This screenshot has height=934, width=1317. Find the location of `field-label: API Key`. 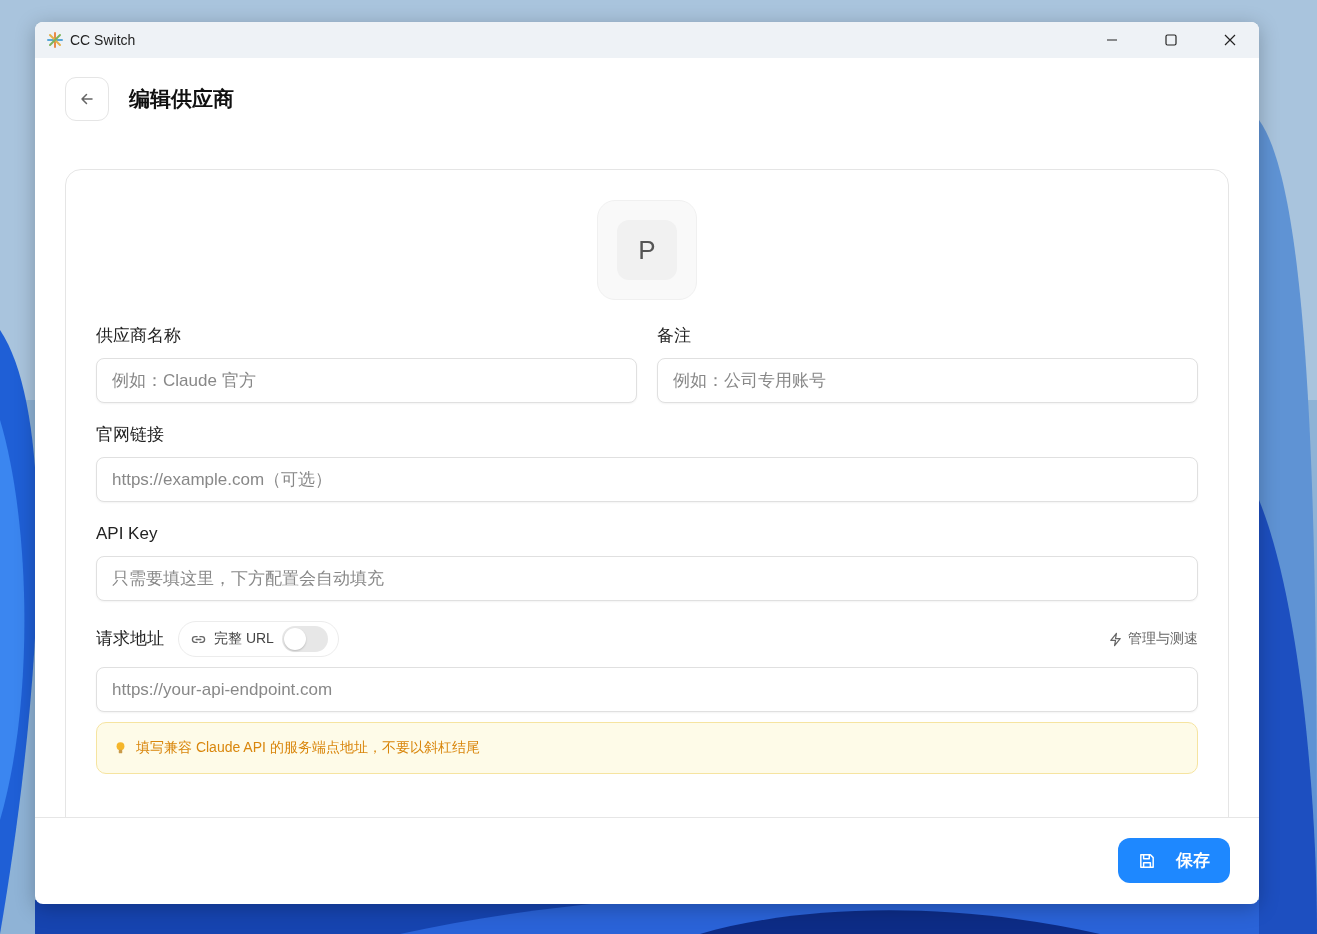

field-label: API Key is located at coordinates (127, 534).